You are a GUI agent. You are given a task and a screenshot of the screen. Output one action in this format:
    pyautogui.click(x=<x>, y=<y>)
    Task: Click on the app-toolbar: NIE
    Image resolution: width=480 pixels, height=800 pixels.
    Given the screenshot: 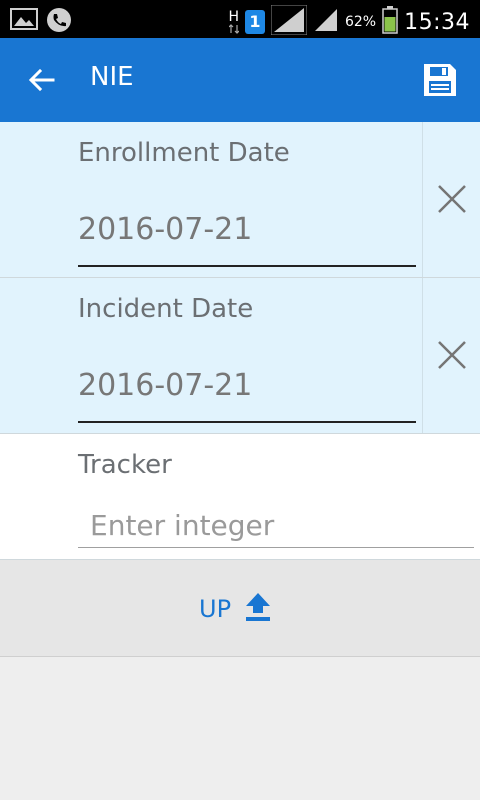 What is the action you would take?
    pyautogui.click(x=240, y=80)
    